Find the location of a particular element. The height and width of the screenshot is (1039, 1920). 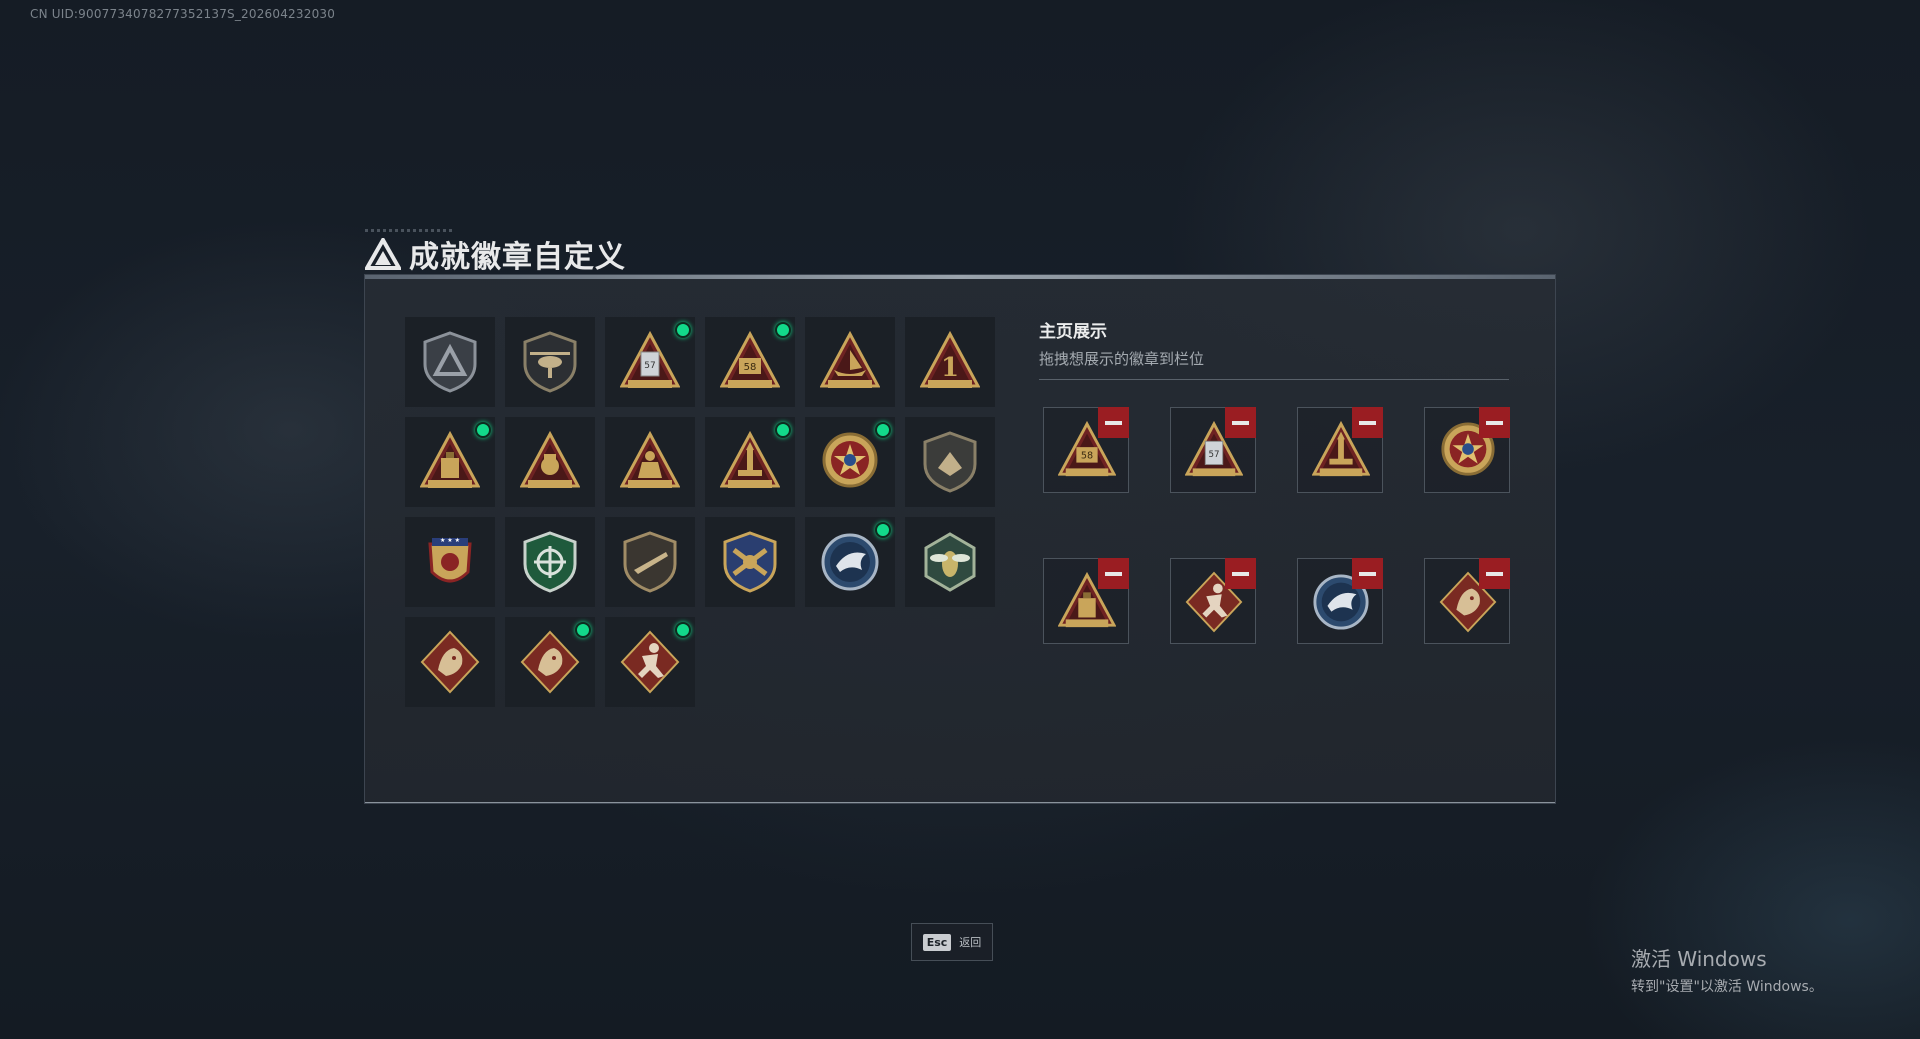

soldier-triangle-badge-icon is located at coordinates (650, 459).